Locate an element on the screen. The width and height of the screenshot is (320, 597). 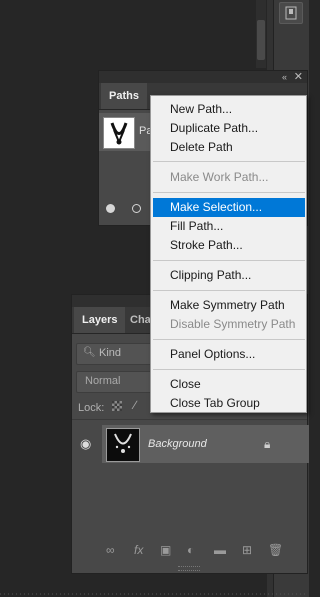
new-group-icon: ▬ is located at coordinates (220, 550).